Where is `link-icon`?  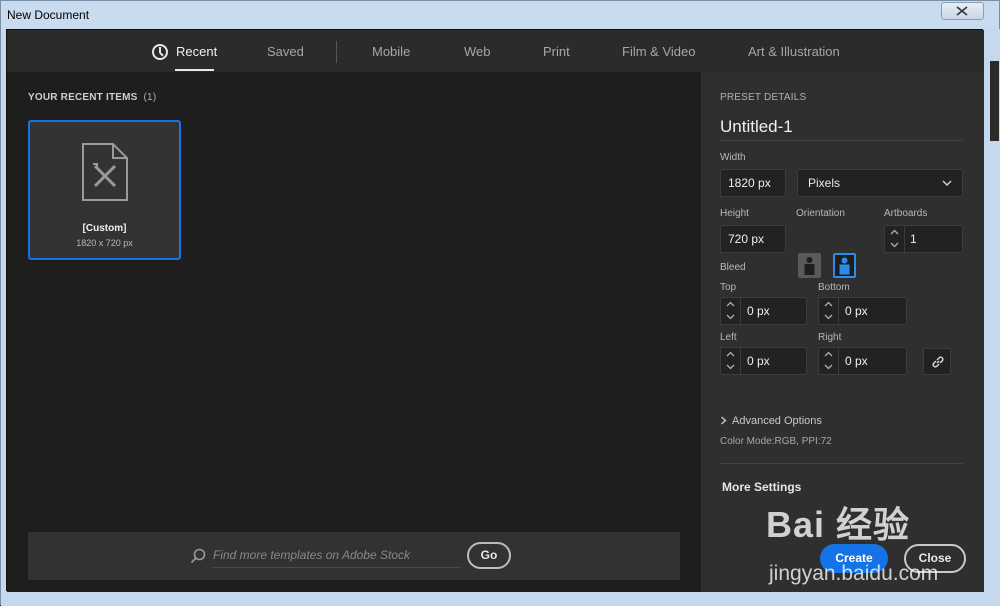
link-icon is located at coordinates (938, 362).